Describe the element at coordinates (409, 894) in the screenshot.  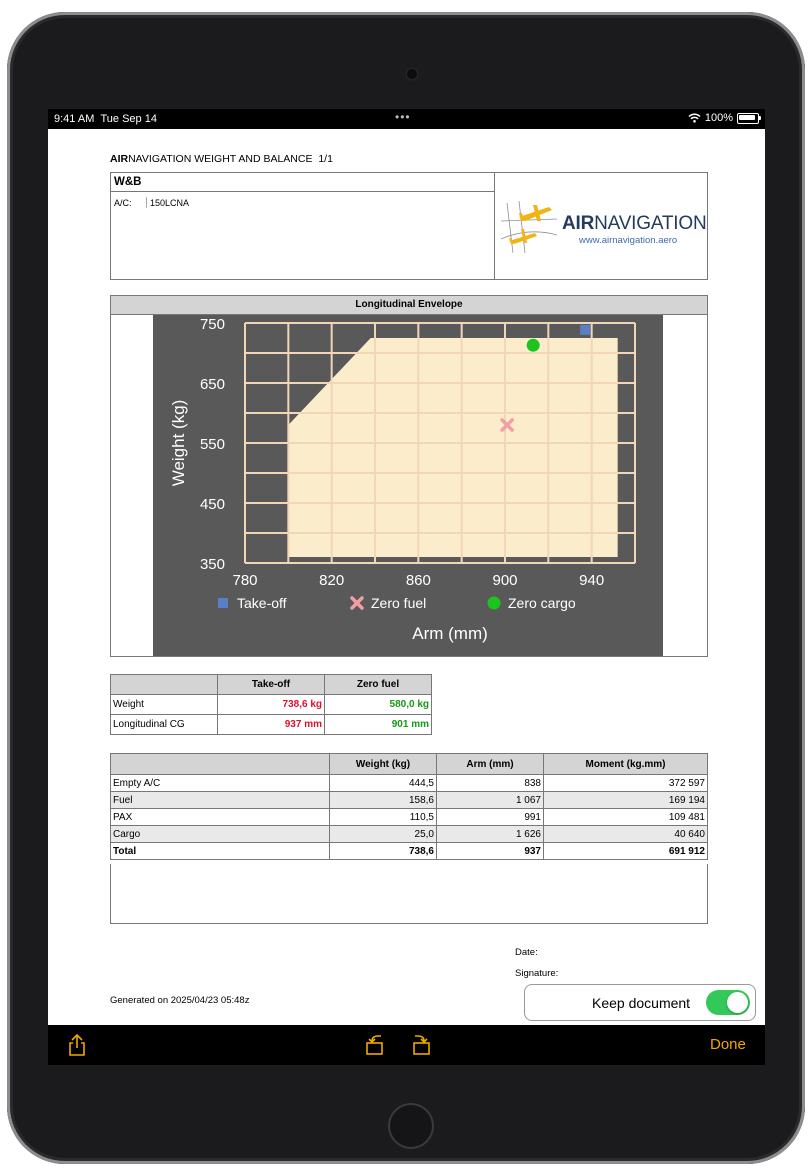
I see `table-empty-area` at that location.